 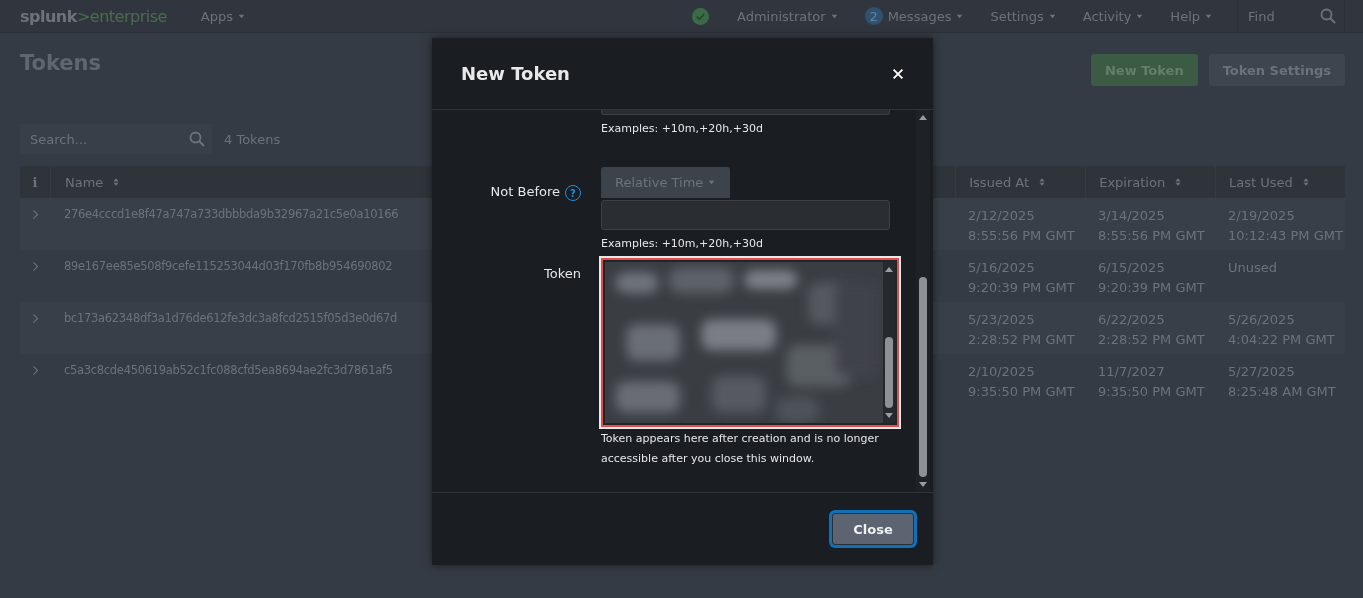 I want to click on info-column-header: i, so click(x=35, y=182).